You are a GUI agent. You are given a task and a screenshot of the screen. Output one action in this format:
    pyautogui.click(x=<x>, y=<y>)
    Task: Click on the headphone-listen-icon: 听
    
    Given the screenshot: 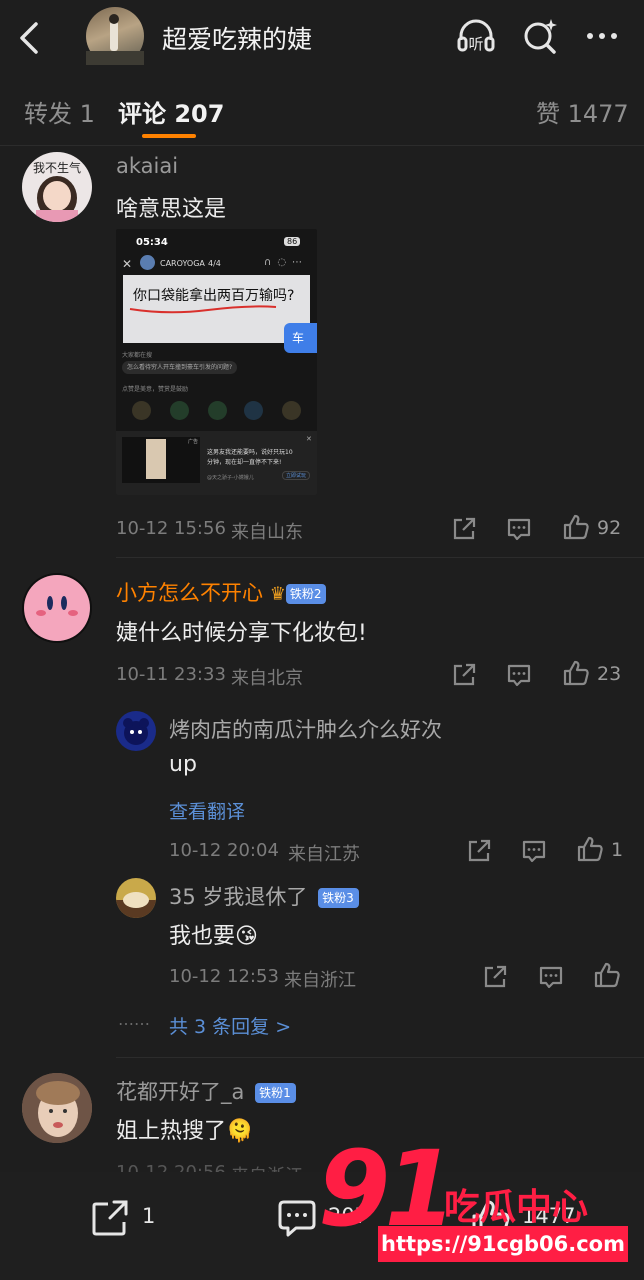 What is the action you would take?
    pyautogui.click(x=476, y=36)
    